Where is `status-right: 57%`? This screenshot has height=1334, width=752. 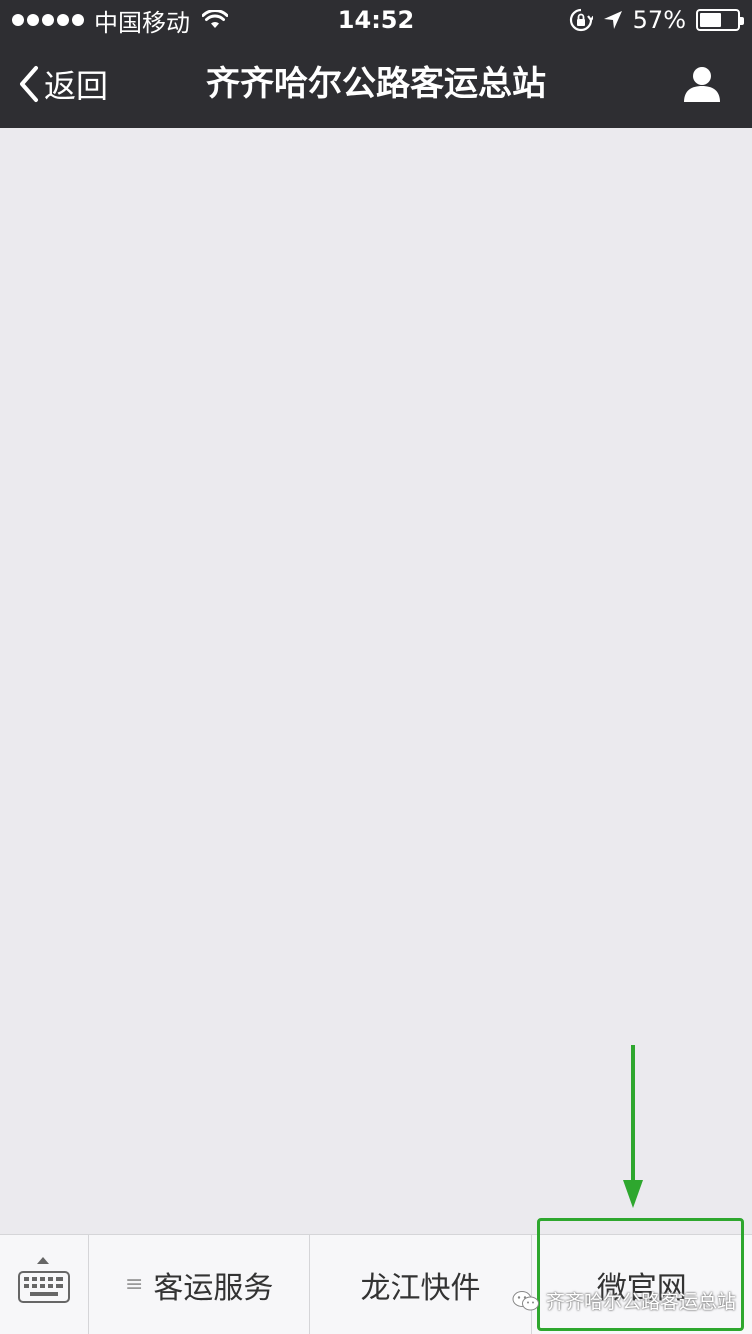 status-right: 57% is located at coordinates (656, 20).